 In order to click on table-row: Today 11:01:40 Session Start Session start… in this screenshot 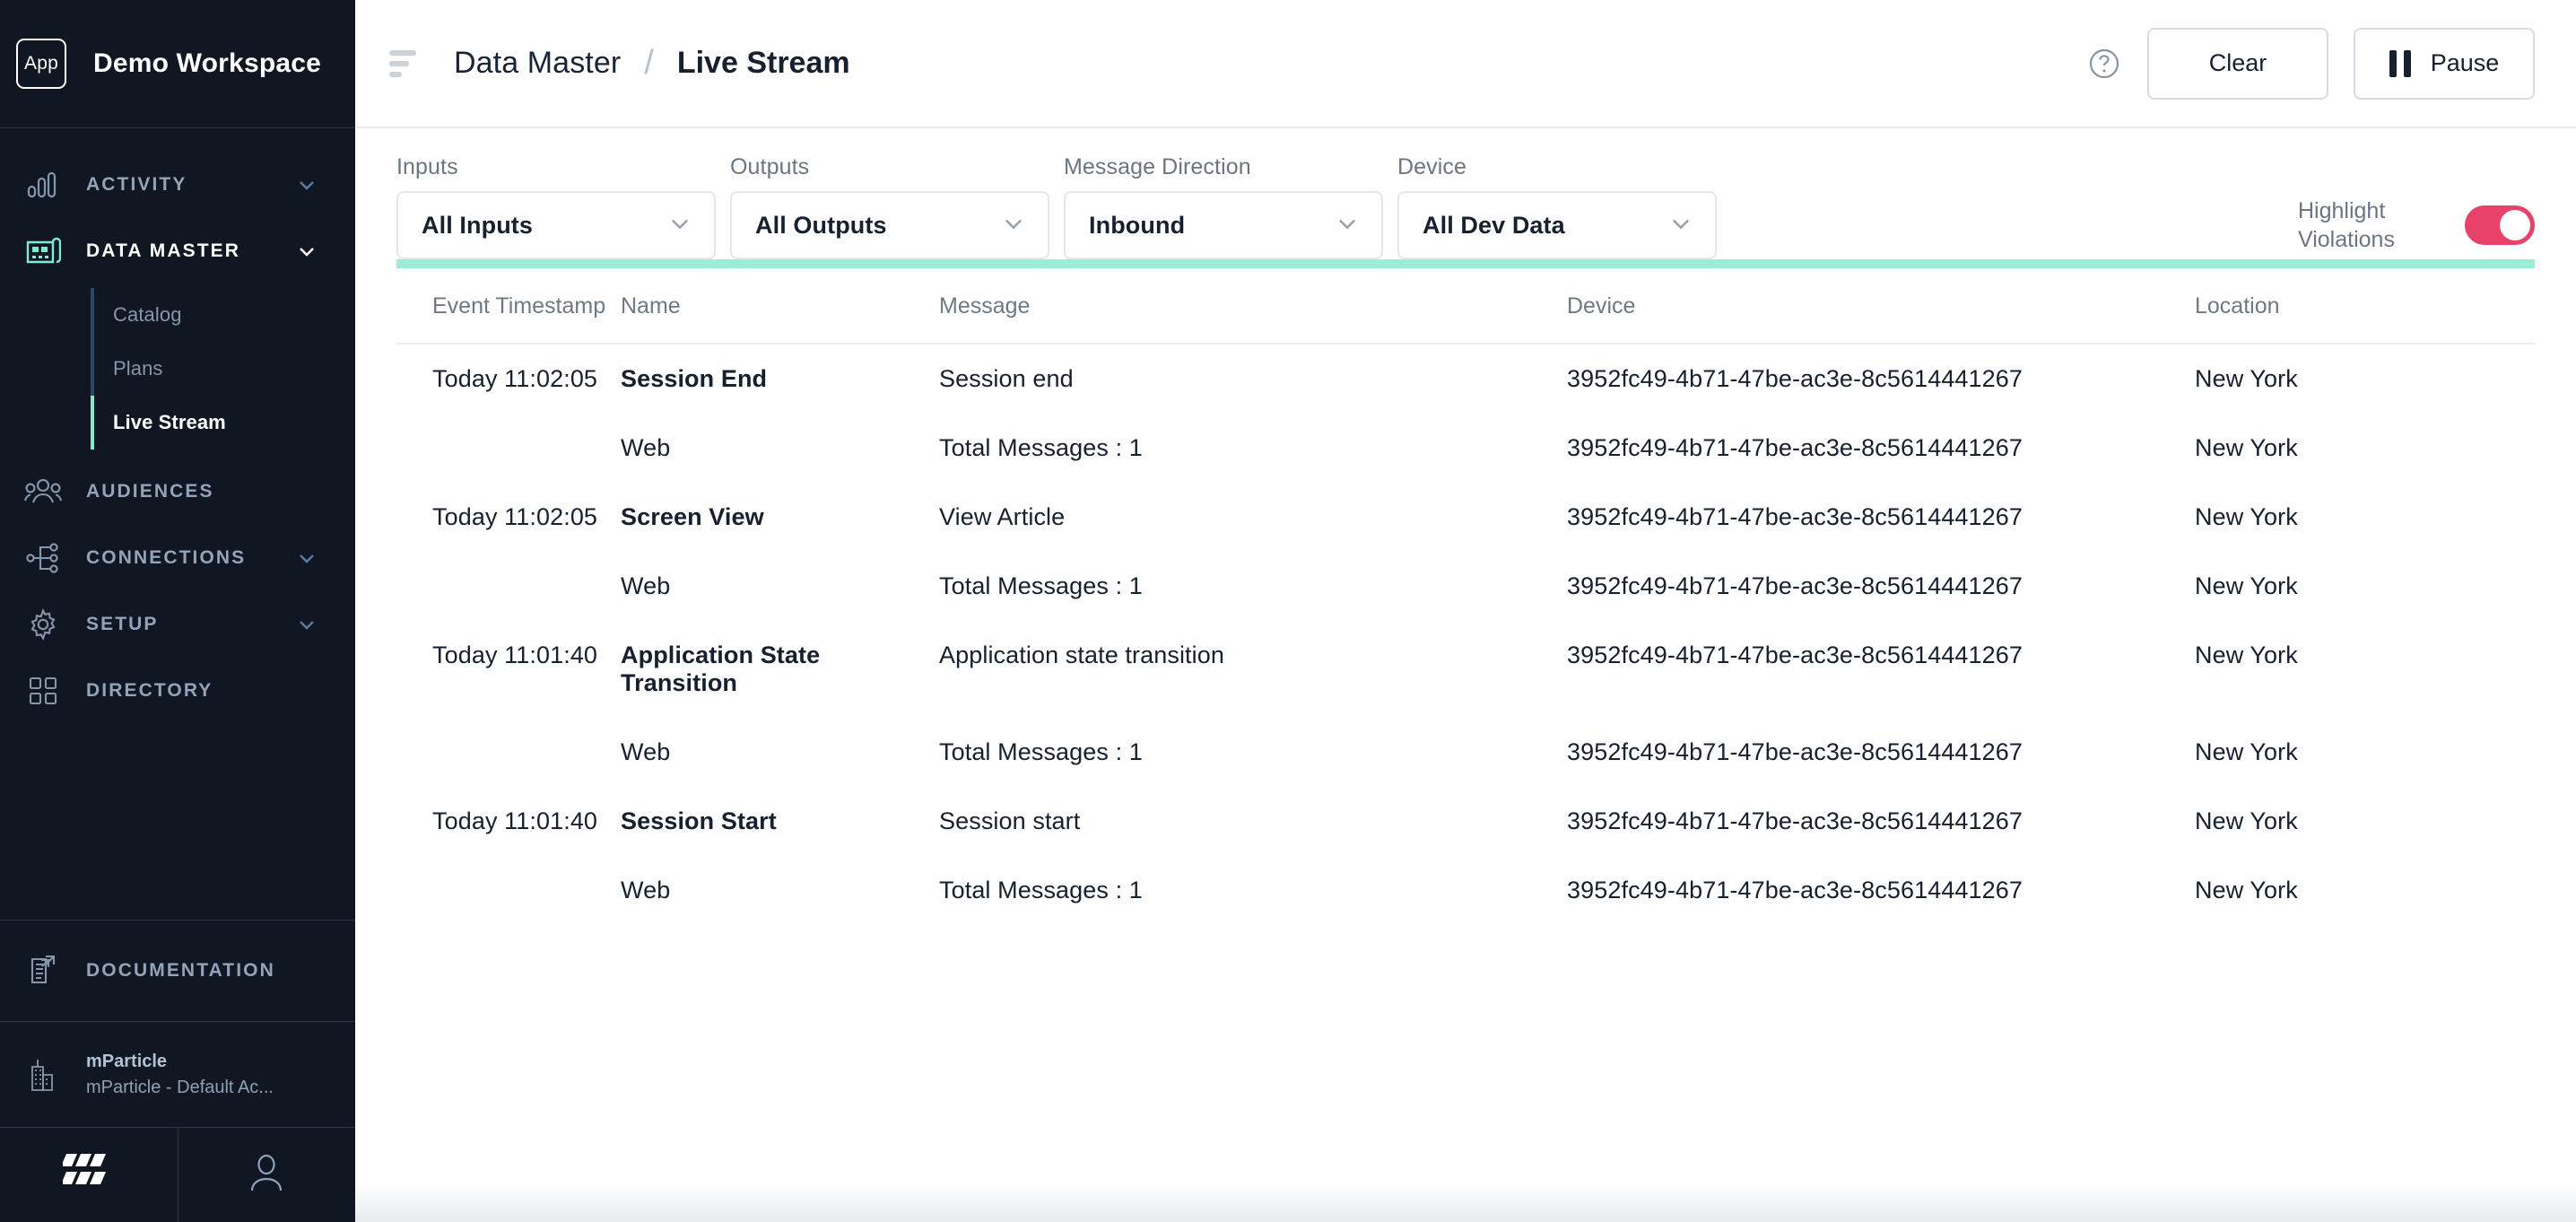, I will do `click(1465, 821)`.